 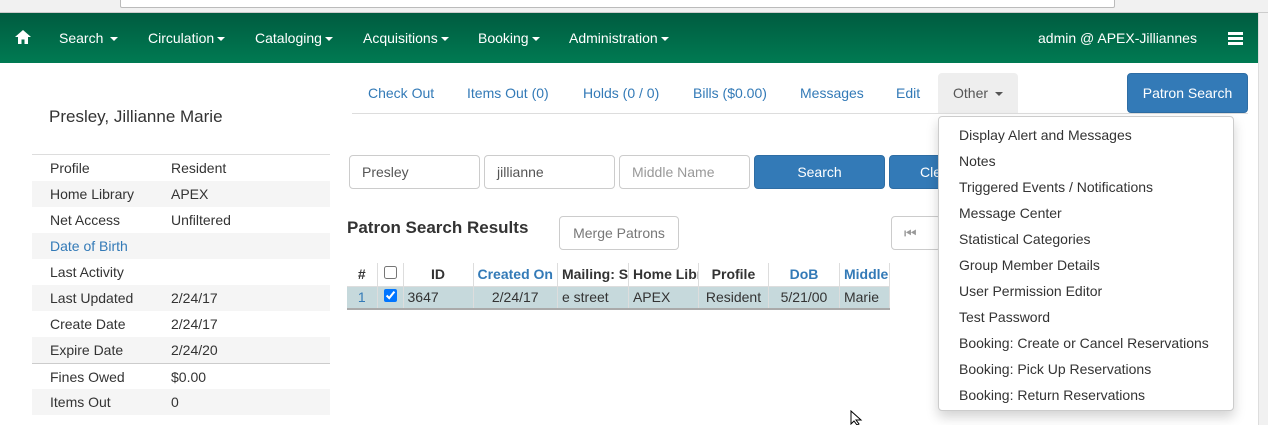 What do you see at coordinates (92, 194) in the screenshot?
I see `summary-label: Home Library` at bounding box center [92, 194].